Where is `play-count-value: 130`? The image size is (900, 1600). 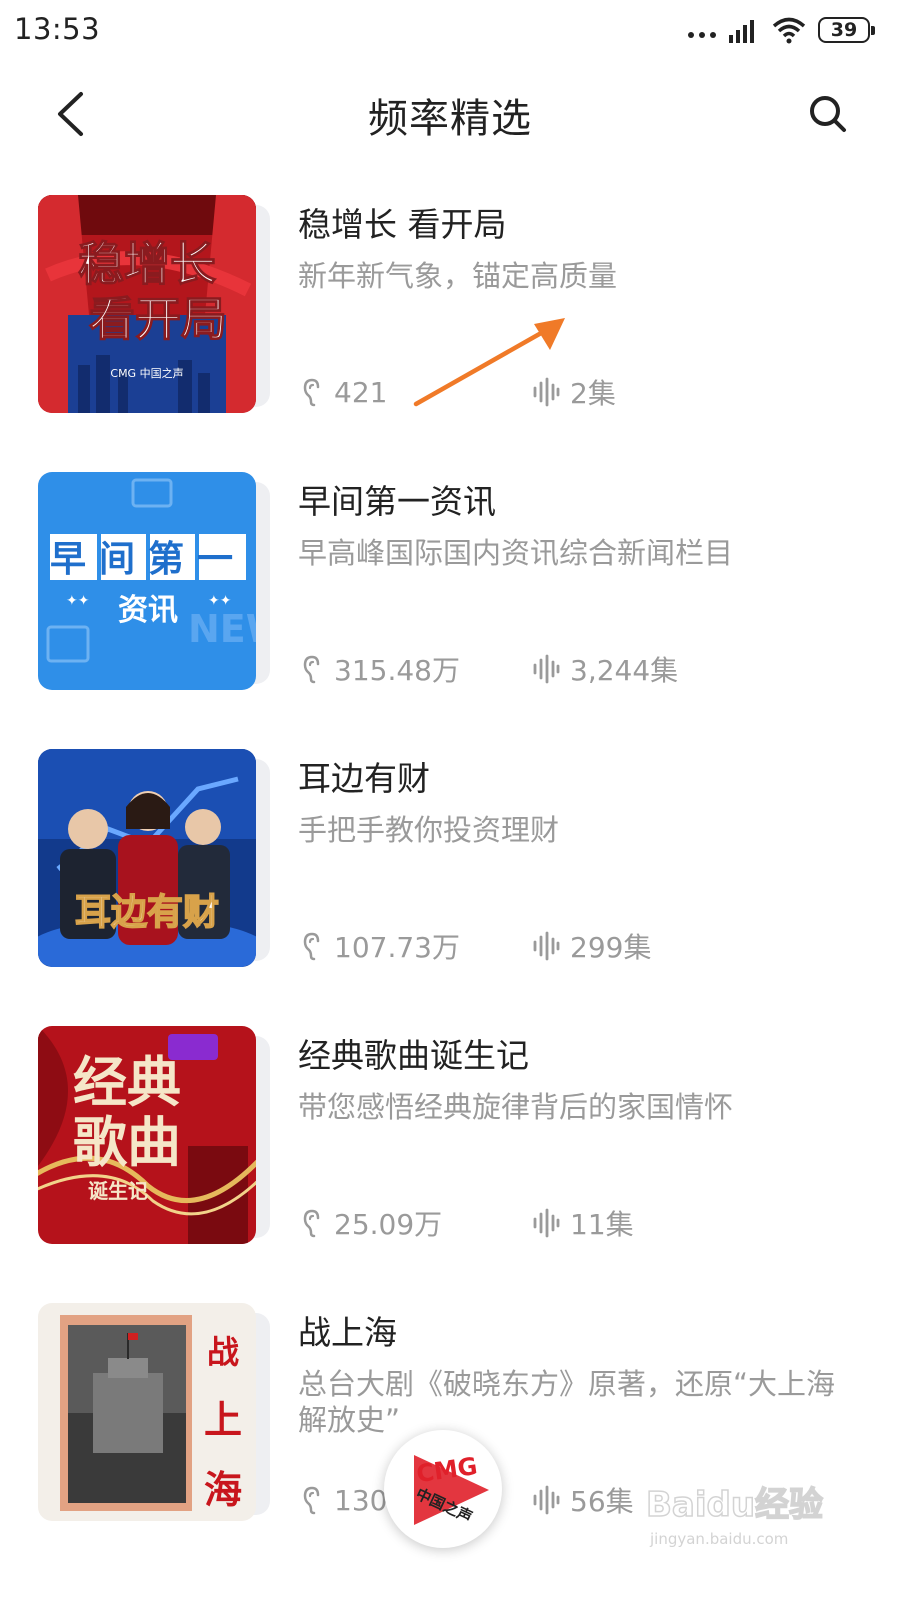 play-count-value: 130 is located at coordinates (361, 1500).